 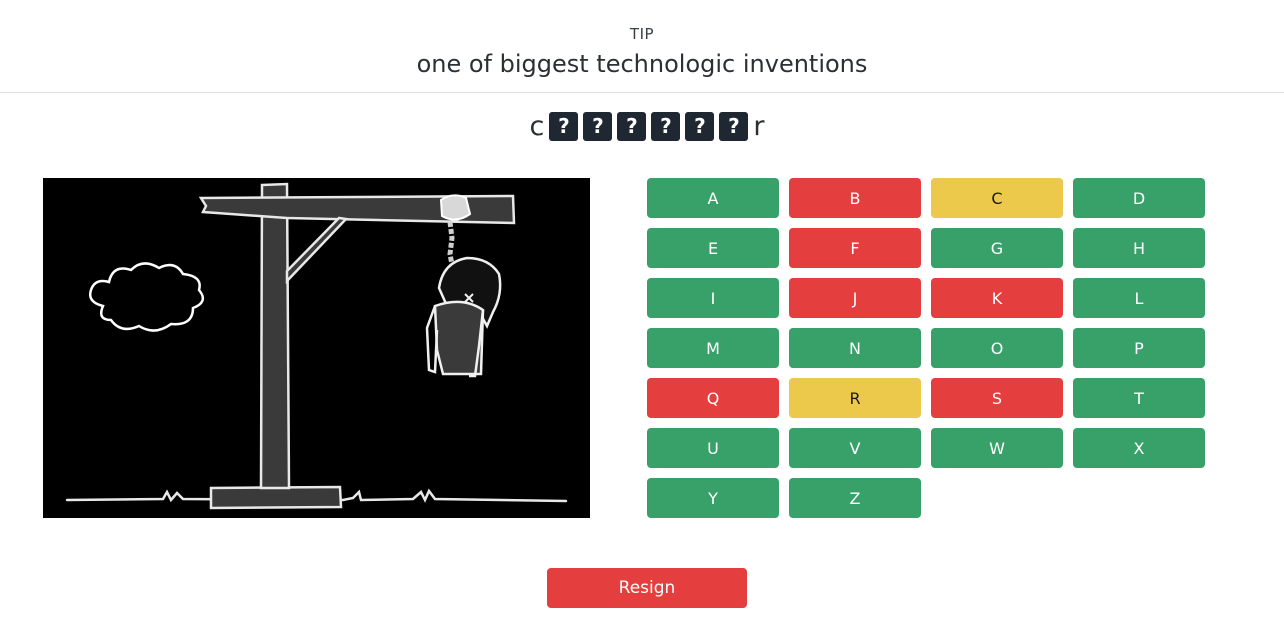 What do you see at coordinates (997, 348) in the screenshot?
I see `letter-key-o: O` at bounding box center [997, 348].